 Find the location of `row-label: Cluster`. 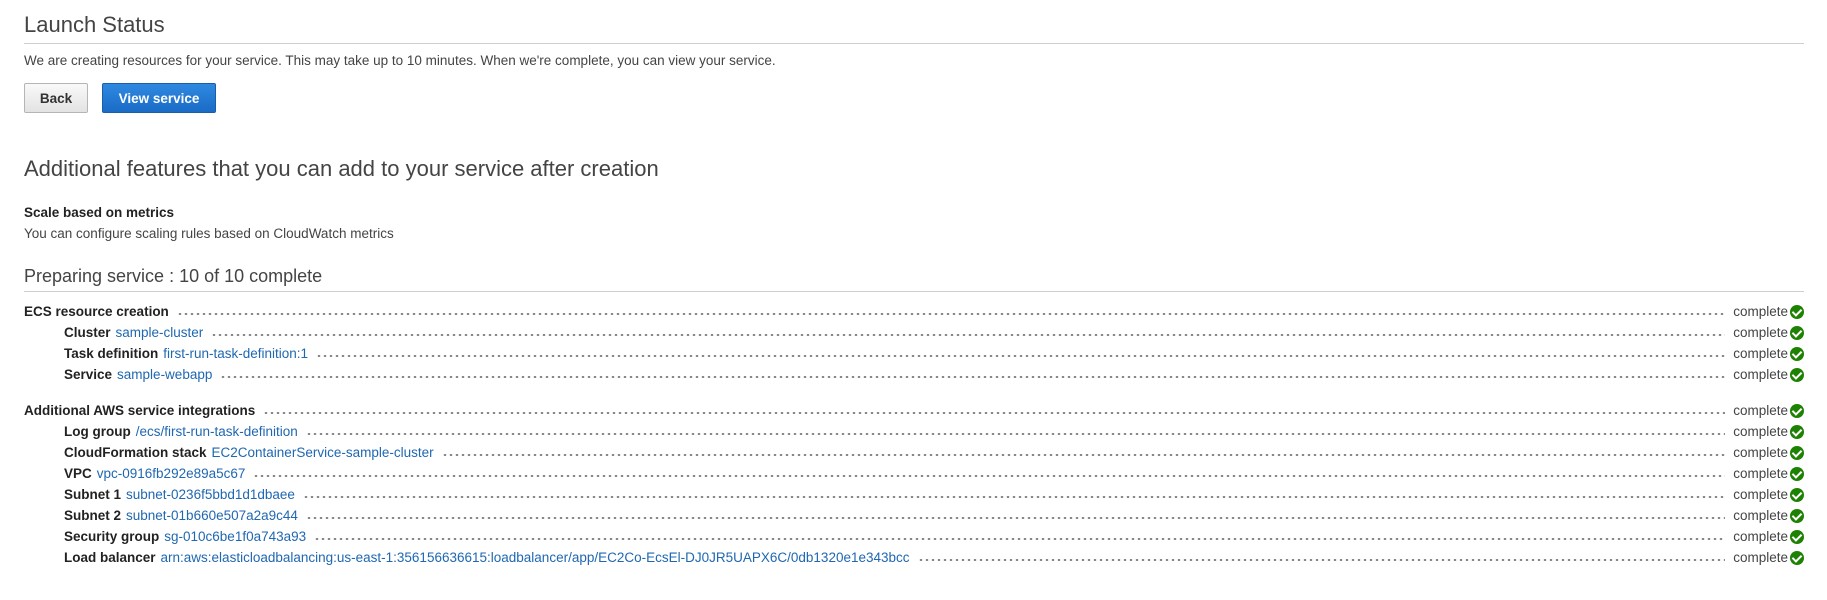

row-label: Cluster is located at coordinates (87, 332).